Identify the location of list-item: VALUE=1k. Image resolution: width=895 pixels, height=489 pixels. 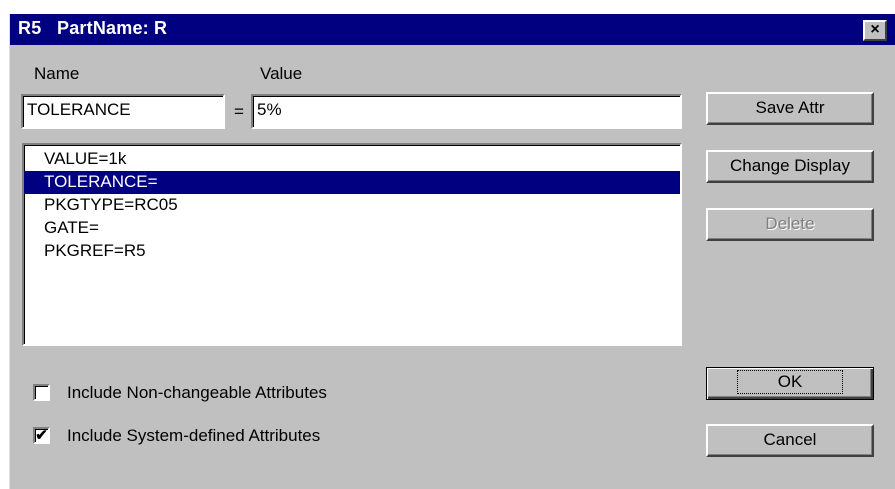
(352, 159).